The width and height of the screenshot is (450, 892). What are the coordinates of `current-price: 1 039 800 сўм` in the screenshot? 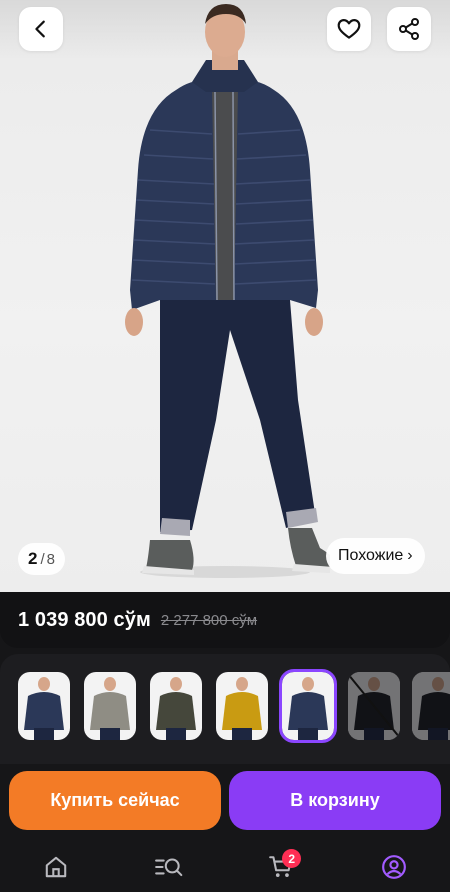 It's located at (84, 619).